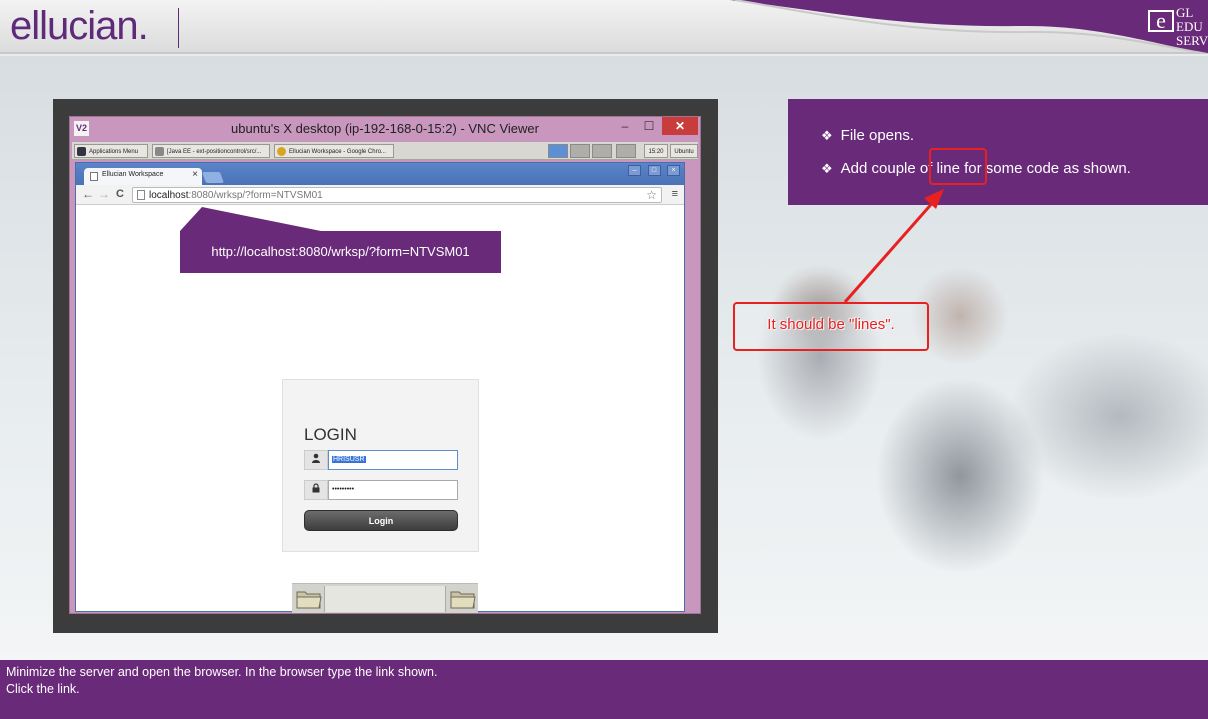 The width and height of the screenshot is (1208, 719). What do you see at coordinates (178, 28) in the screenshot?
I see `logo-divider` at bounding box center [178, 28].